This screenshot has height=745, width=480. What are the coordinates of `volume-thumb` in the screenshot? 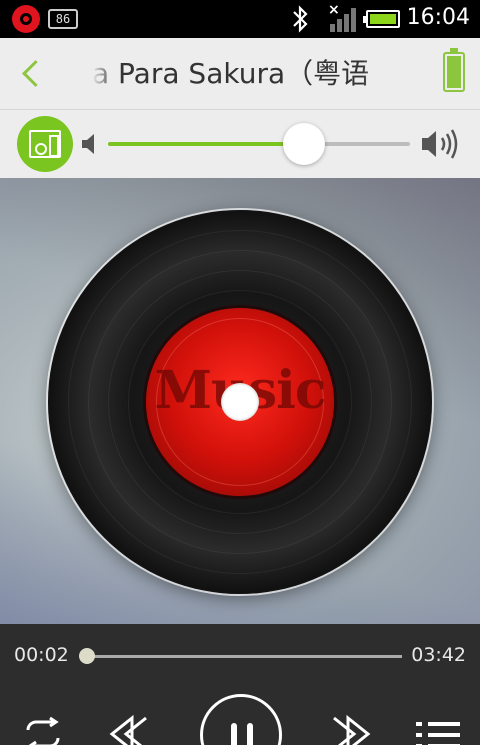 It's located at (304, 144).